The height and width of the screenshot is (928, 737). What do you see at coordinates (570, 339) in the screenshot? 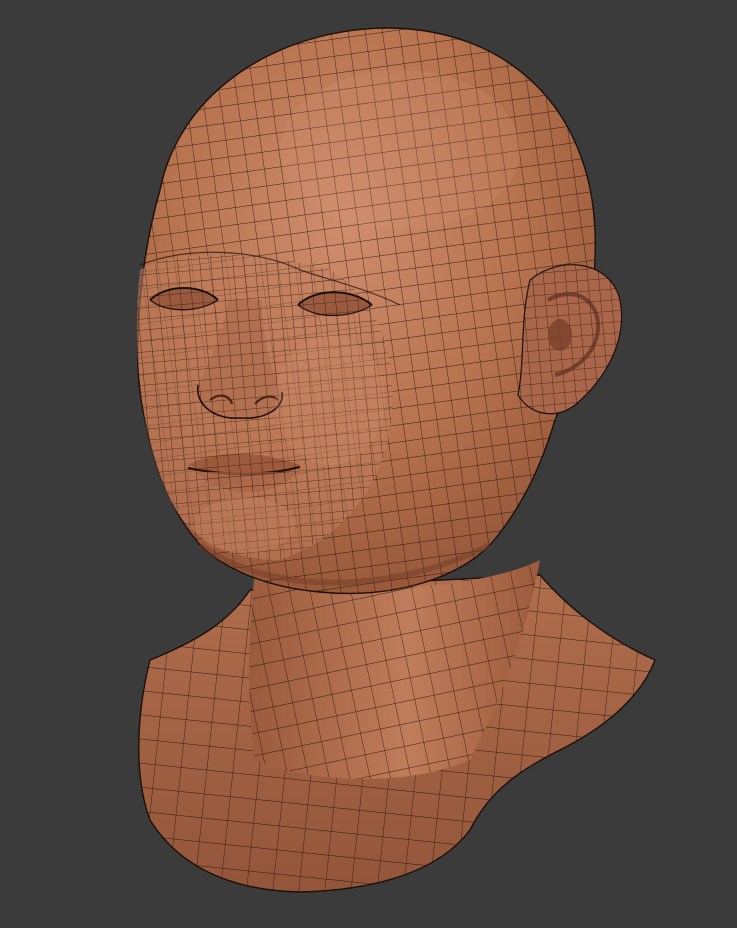
I see `ear` at bounding box center [570, 339].